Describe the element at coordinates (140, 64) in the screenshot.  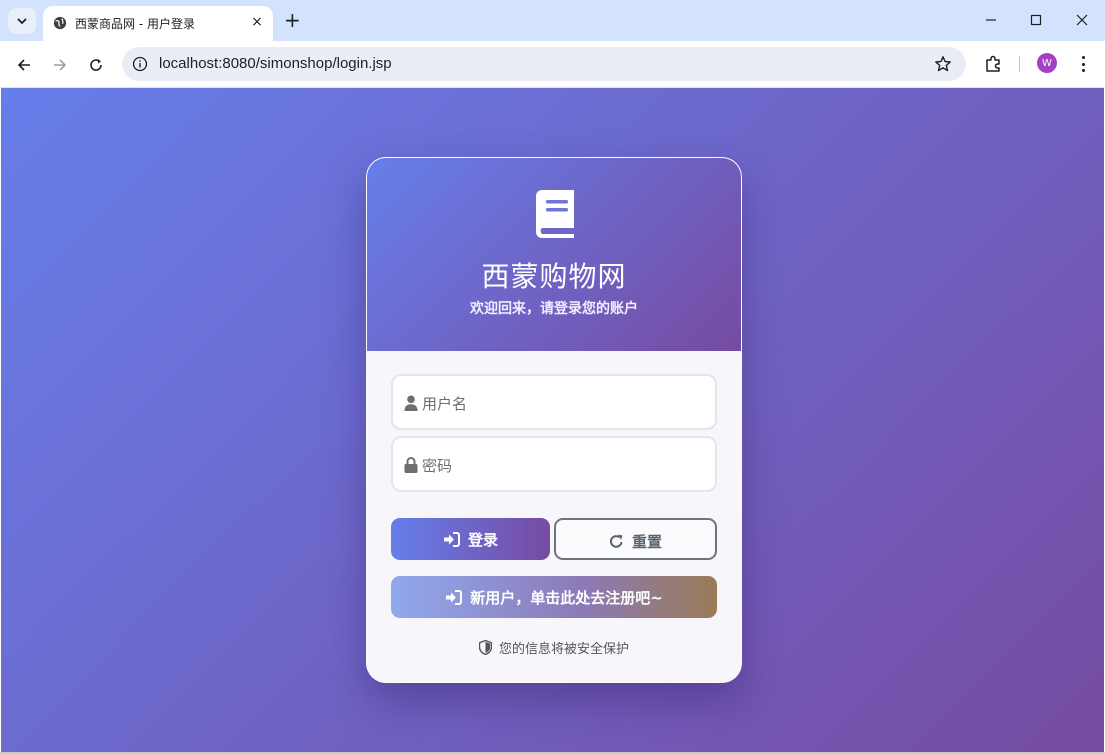
I see `site-info-icon` at that location.